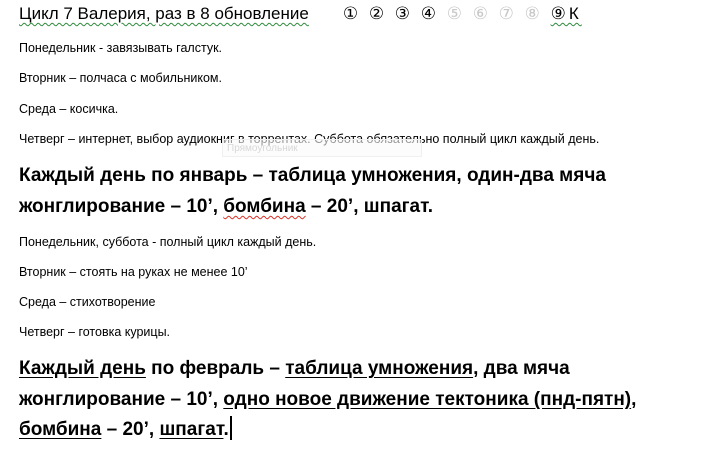 The width and height of the screenshot is (703, 450). Describe the element at coordinates (322, 148) in the screenshot. I see `ghost-tooltip: Прямоугольник` at that location.